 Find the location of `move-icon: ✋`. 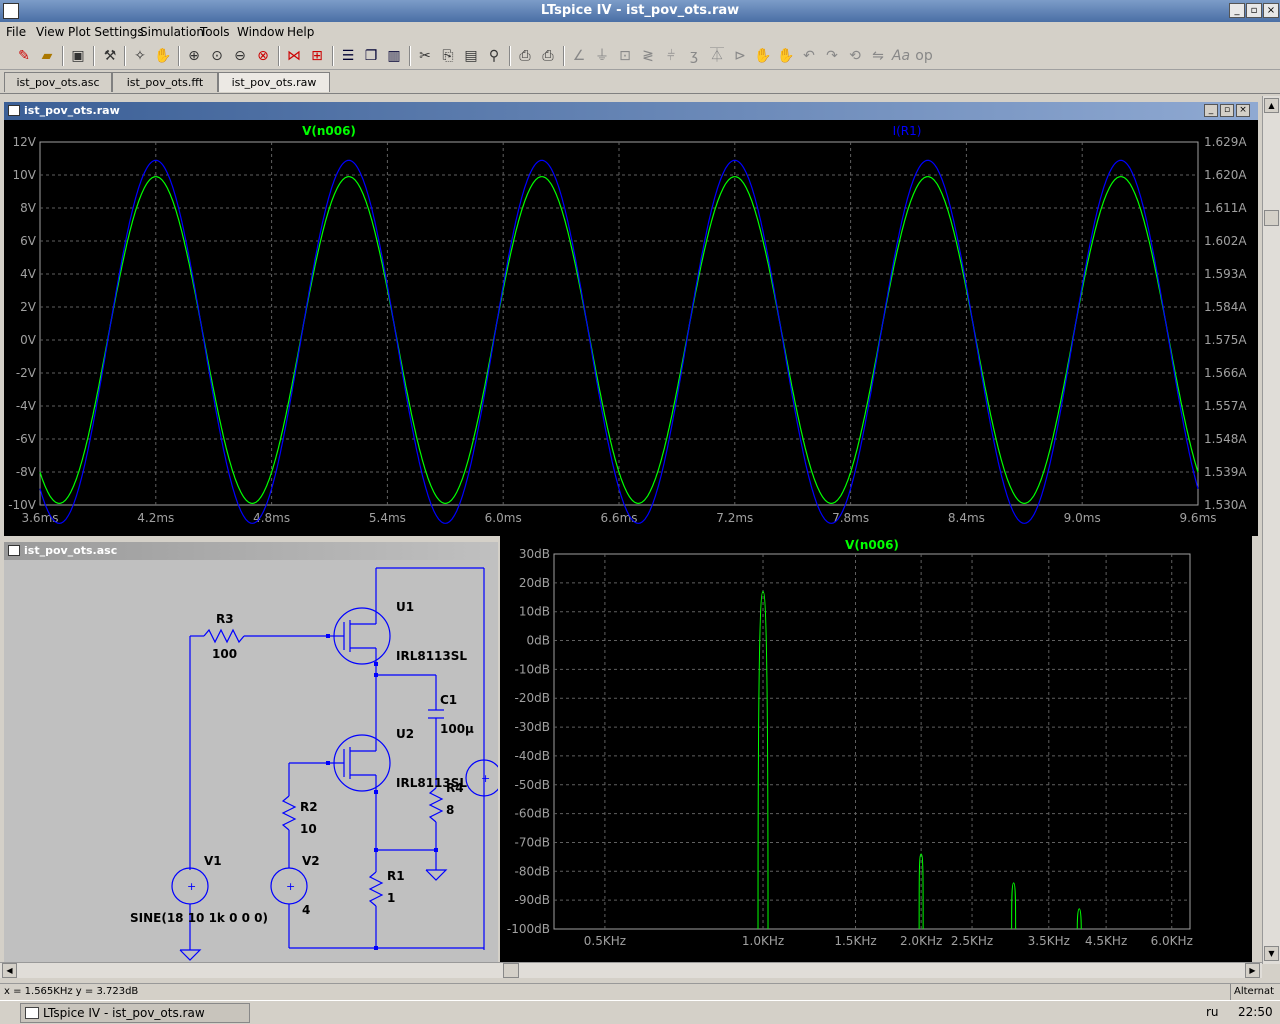

move-icon: ✋ is located at coordinates (763, 56).